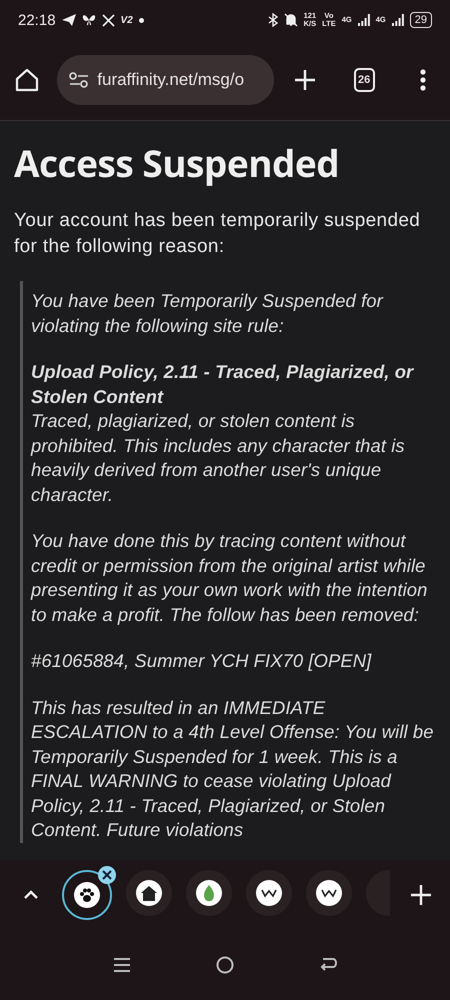 The height and width of the screenshot is (1000, 450). I want to click on address-bar: furaffinity.net/msg/o, so click(165, 80).